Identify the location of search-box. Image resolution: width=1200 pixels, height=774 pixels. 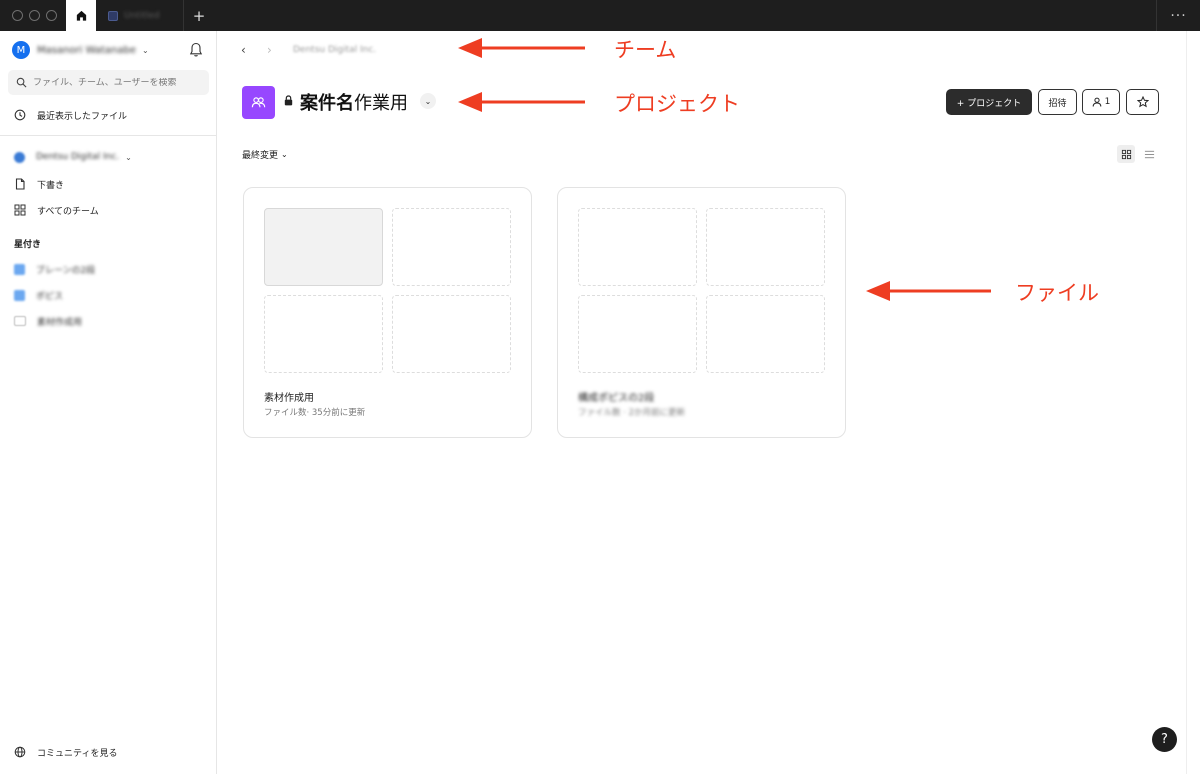
(108, 82).